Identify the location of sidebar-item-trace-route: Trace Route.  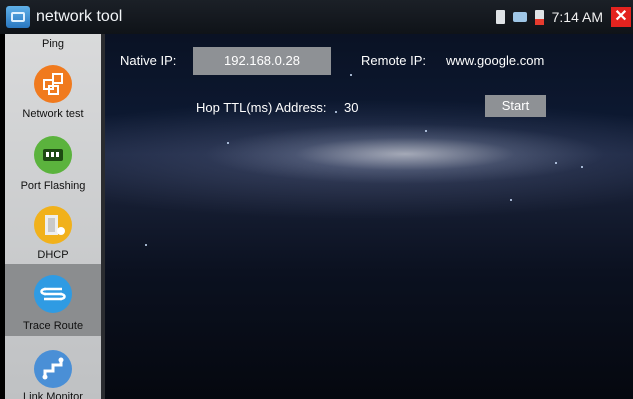
(53, 300).